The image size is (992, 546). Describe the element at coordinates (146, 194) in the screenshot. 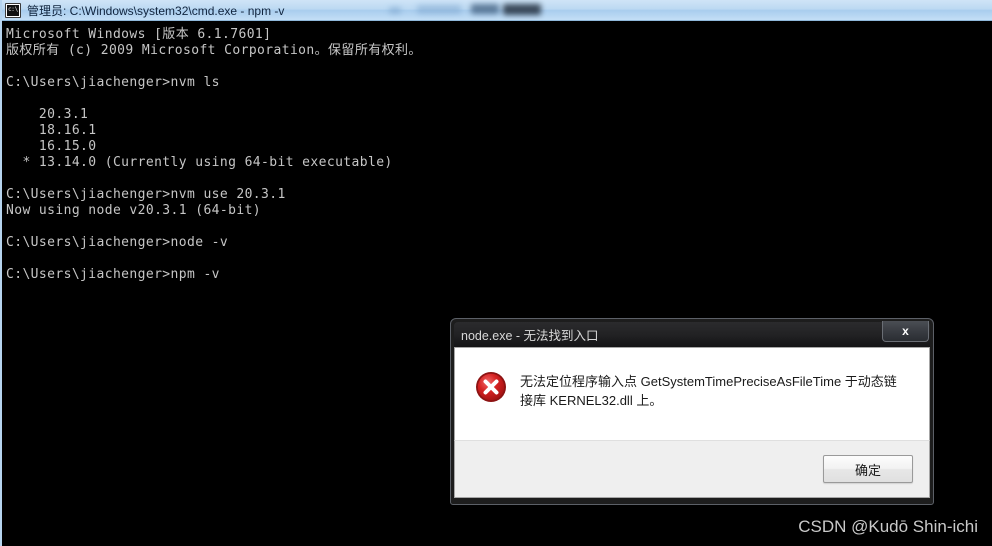

I see `terminal-line: C:\Users\jiachenger>nvm use 20.3.1` at that location.